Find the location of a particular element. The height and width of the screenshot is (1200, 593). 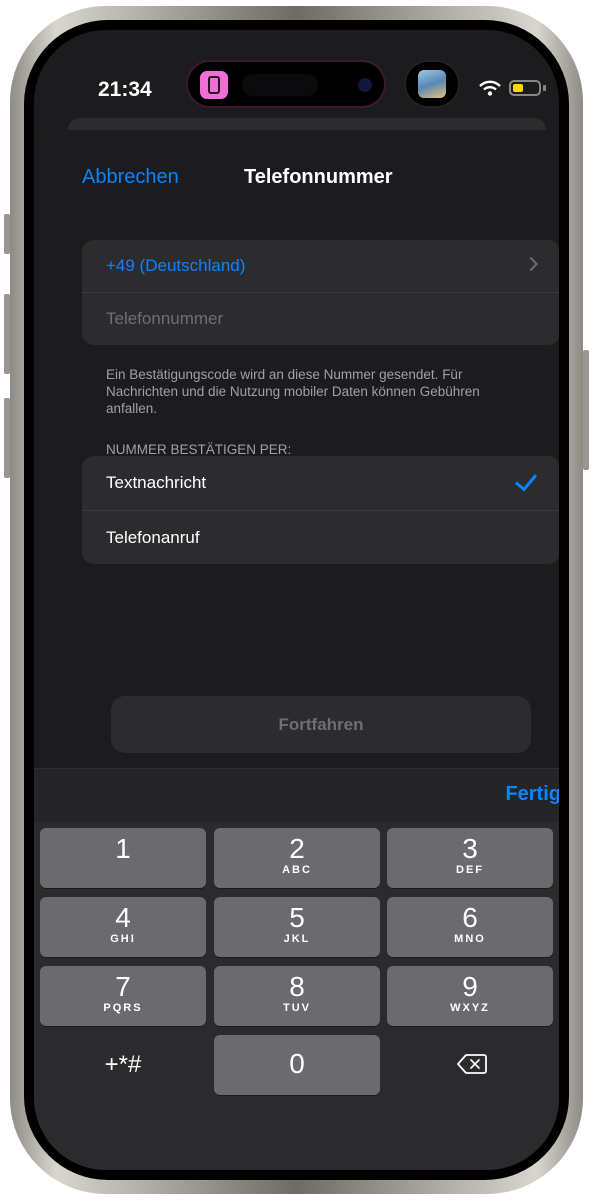

verify-method-group: Textnachricht Telefonanruf is located at coordinates (320, 510).